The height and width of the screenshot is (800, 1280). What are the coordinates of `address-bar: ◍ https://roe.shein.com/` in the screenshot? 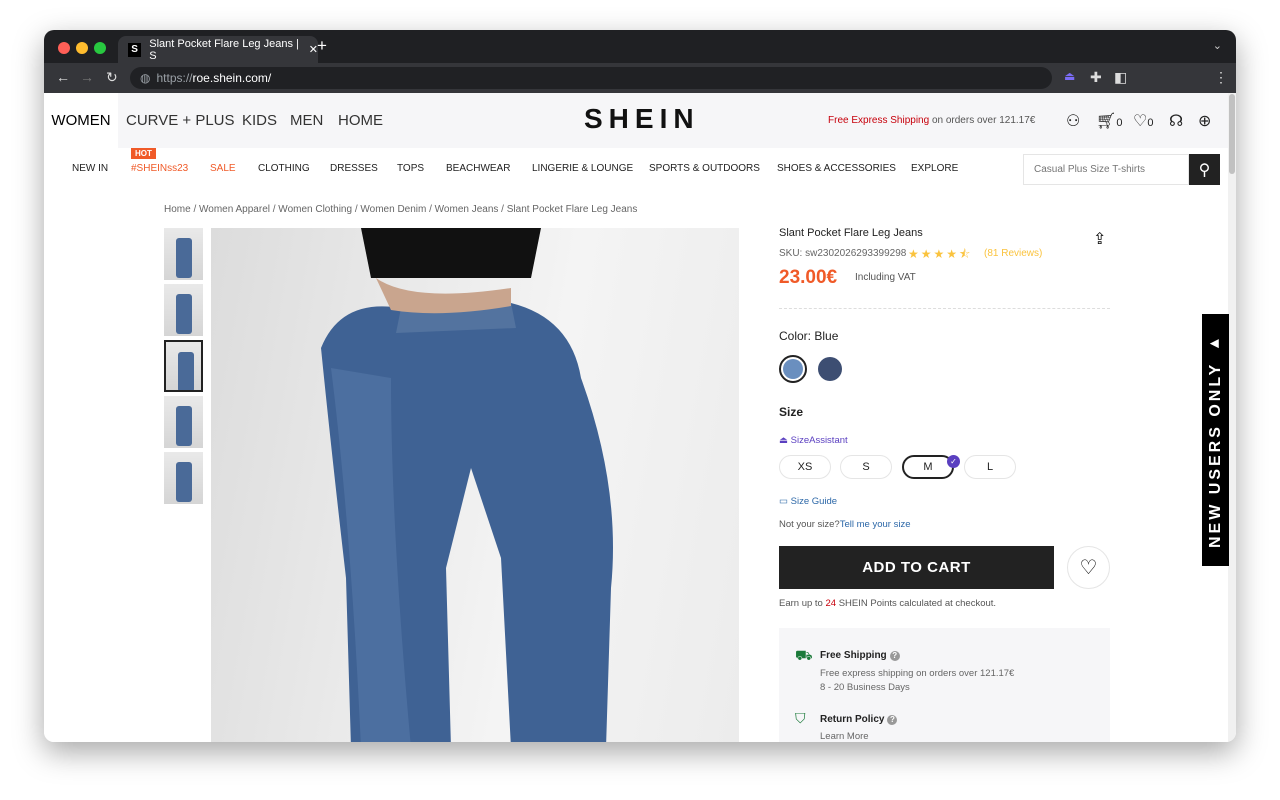 It's located at (591, 78).